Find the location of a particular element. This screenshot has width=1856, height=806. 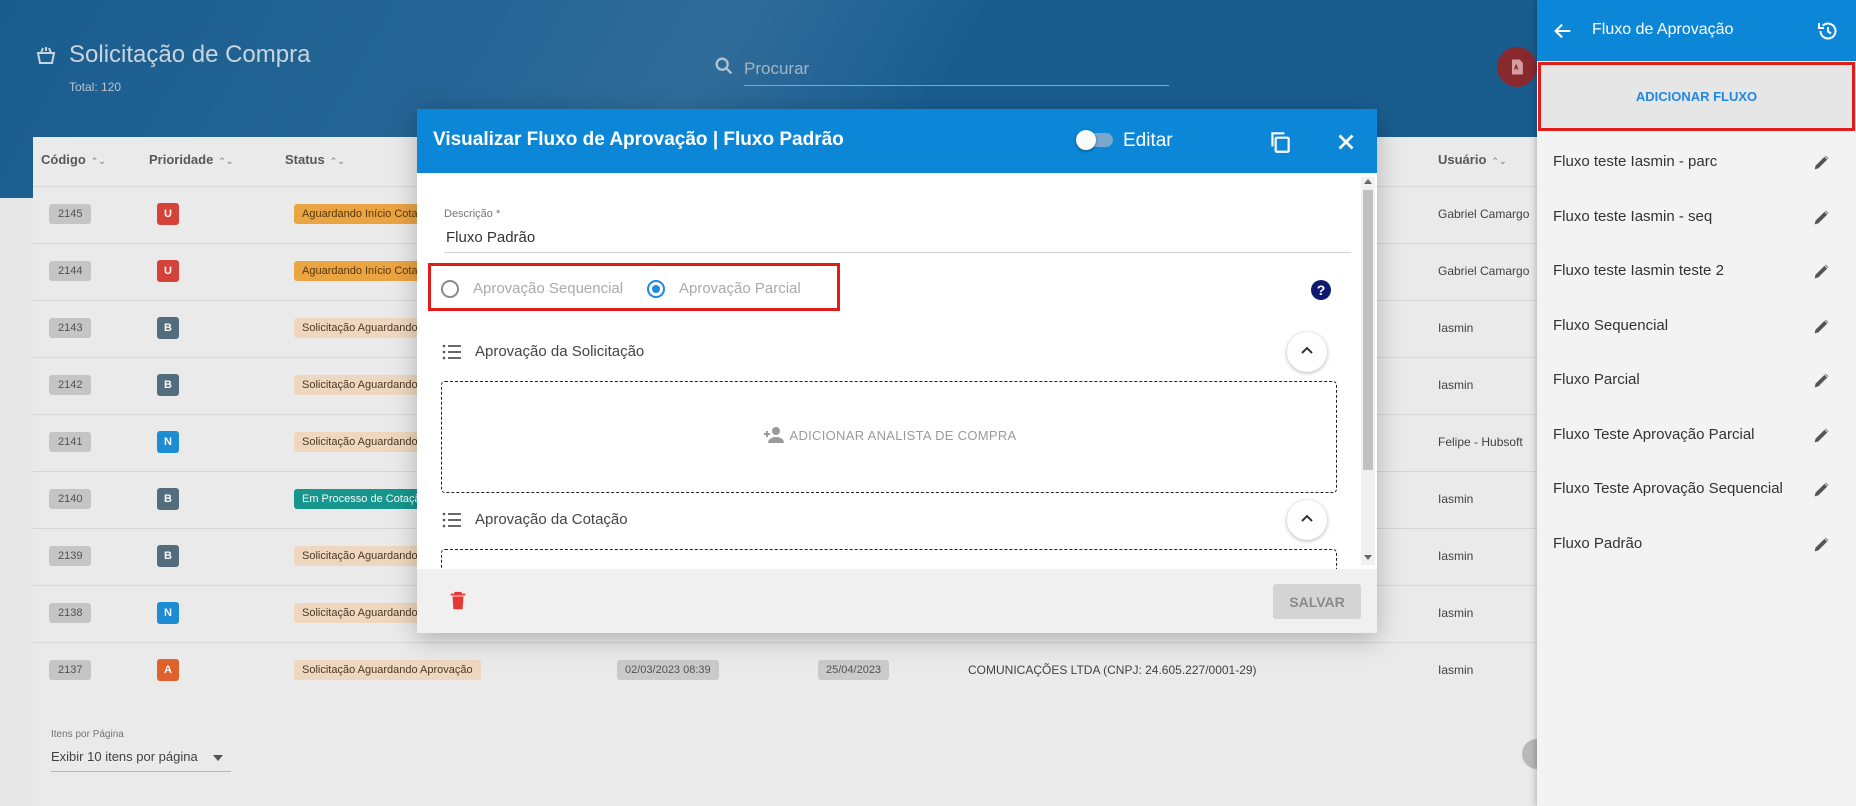

collapse-quotation-approval-button is located at coordinates (1307, 520).